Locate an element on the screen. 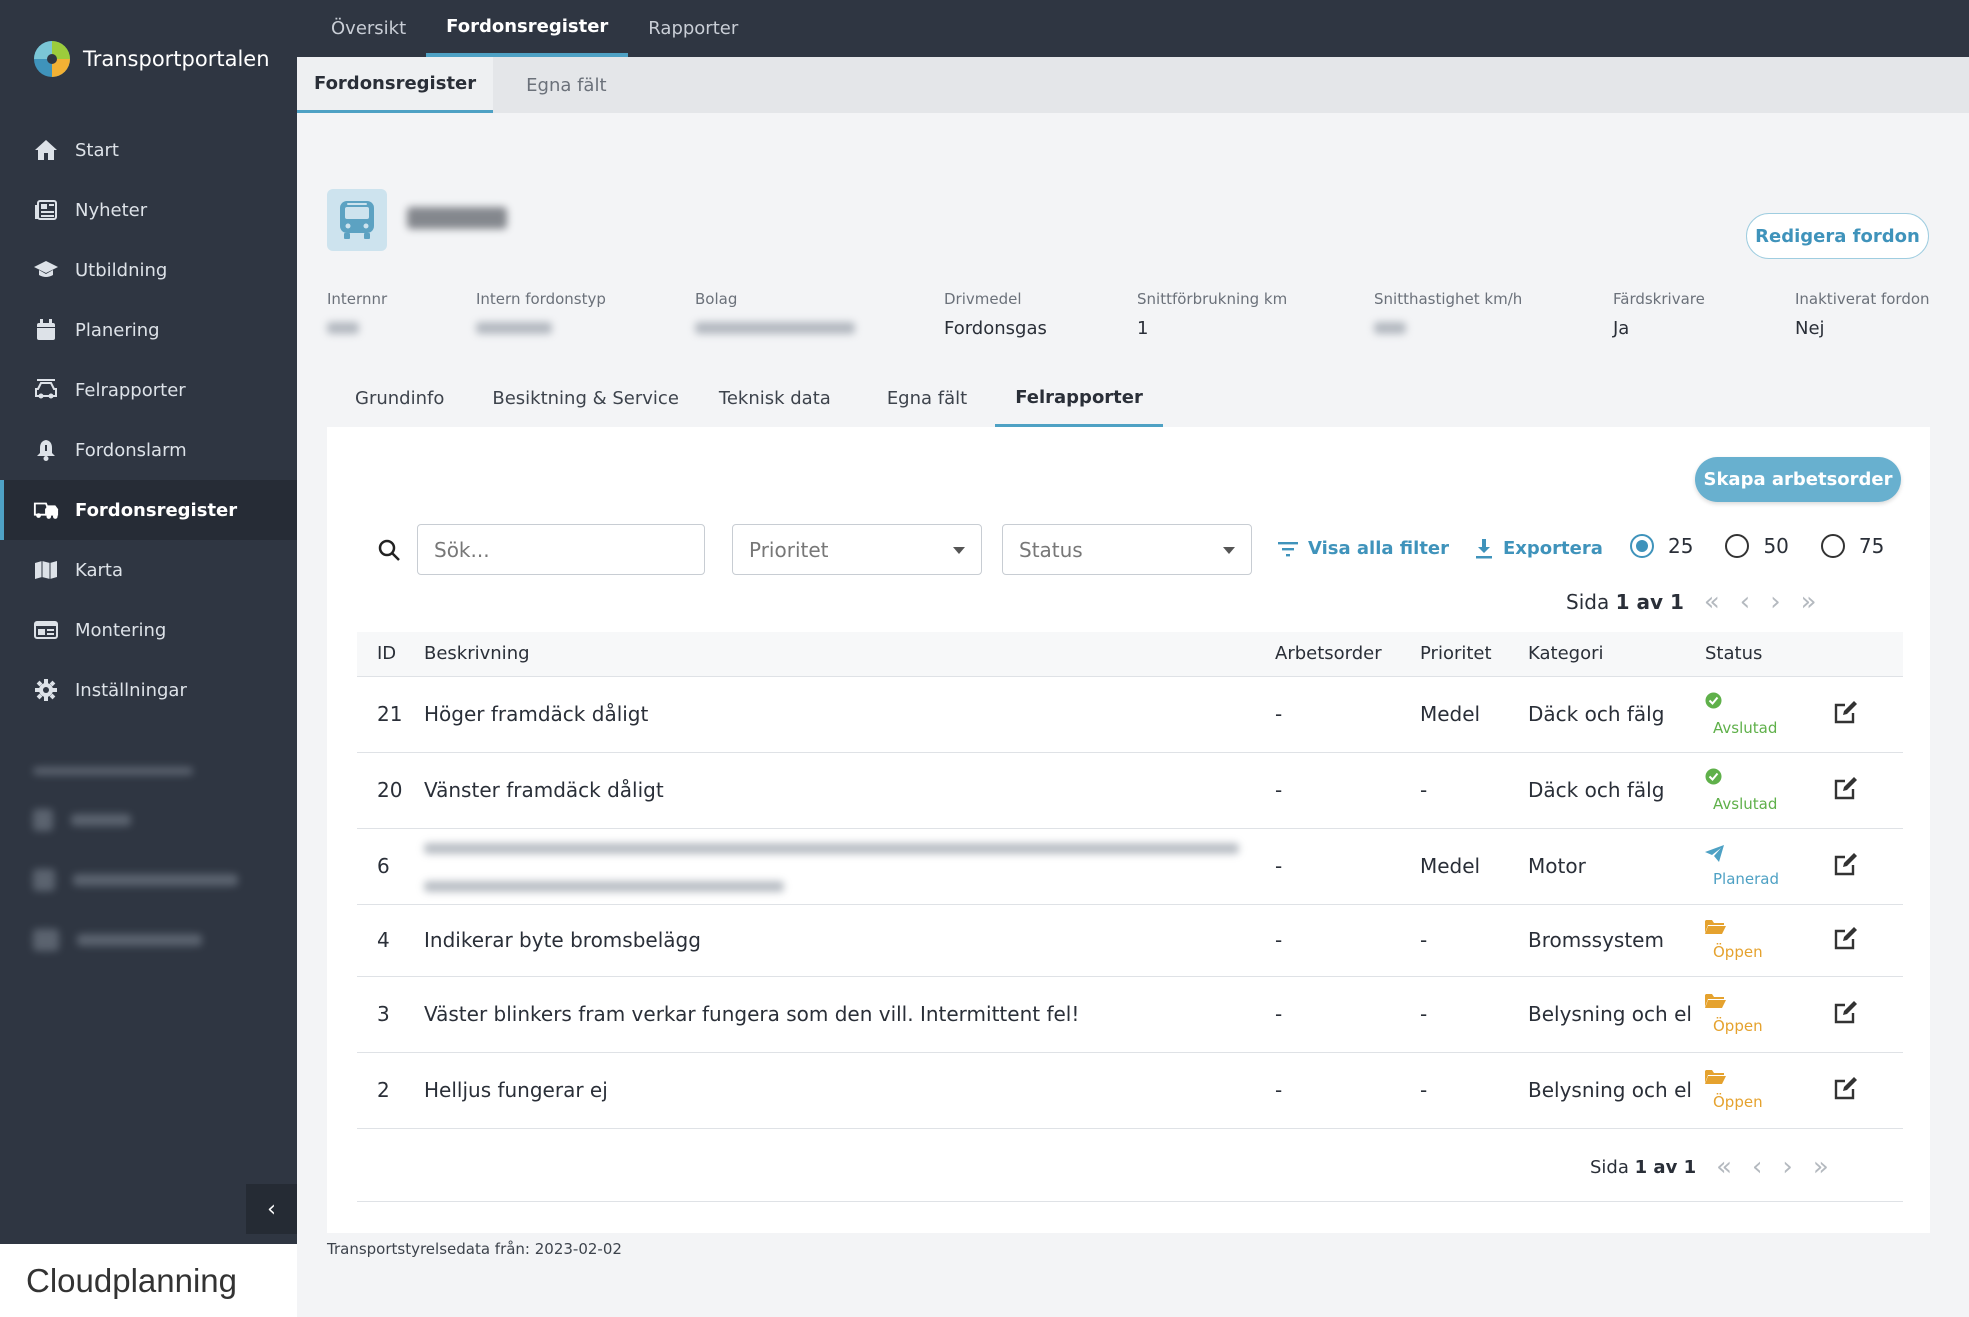 The width and height of the screenshot is (1969, 1317). column-header-prioritet: Prioritet is located at coordinates (1474, 654).